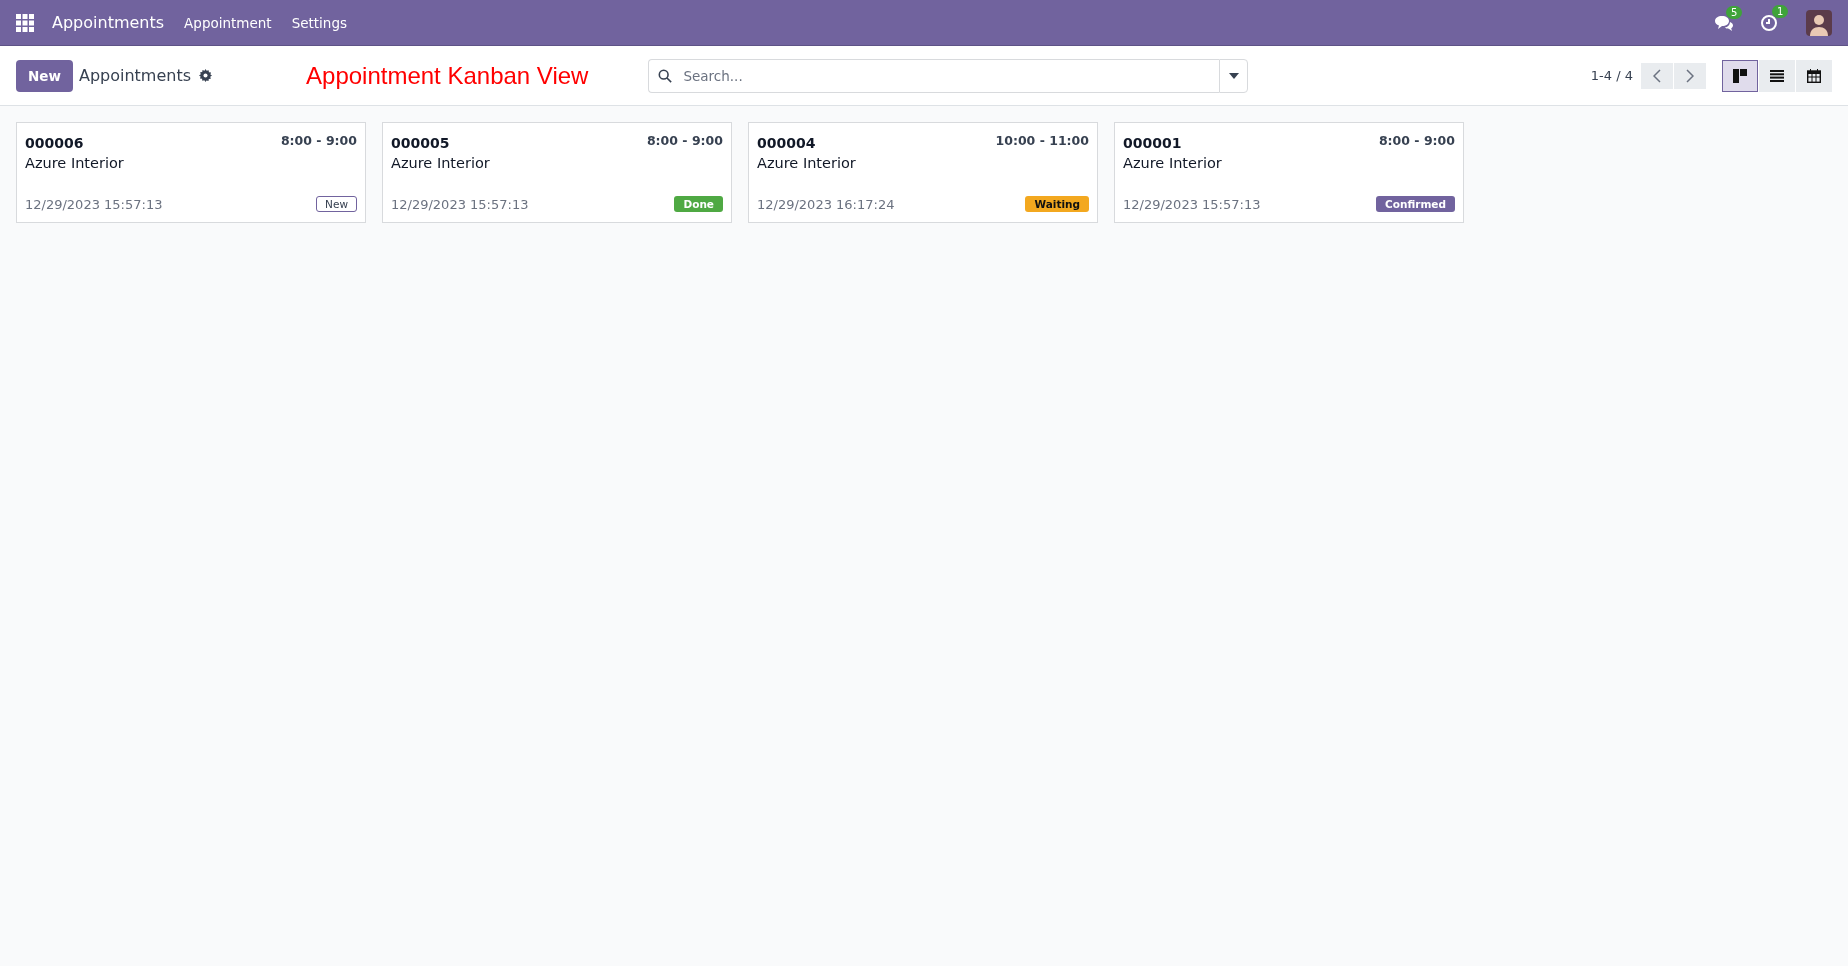  I want to click on pager-text: 1-4 / 4, so click(1611, 75).